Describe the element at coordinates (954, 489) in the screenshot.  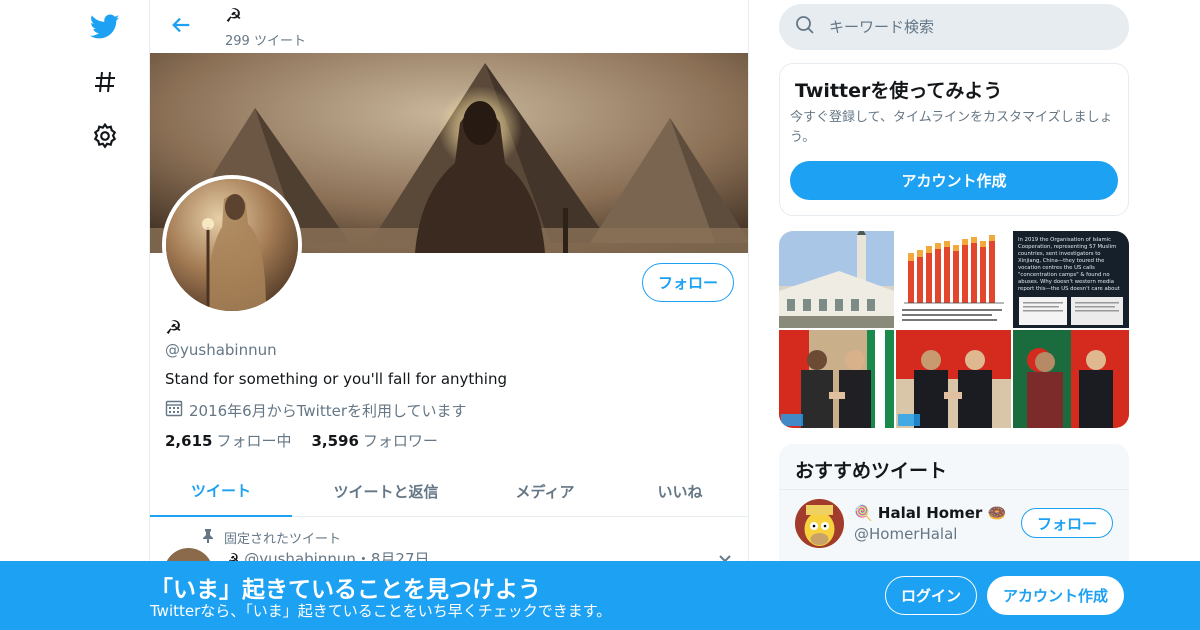
I see `recommended-divider` at that location.